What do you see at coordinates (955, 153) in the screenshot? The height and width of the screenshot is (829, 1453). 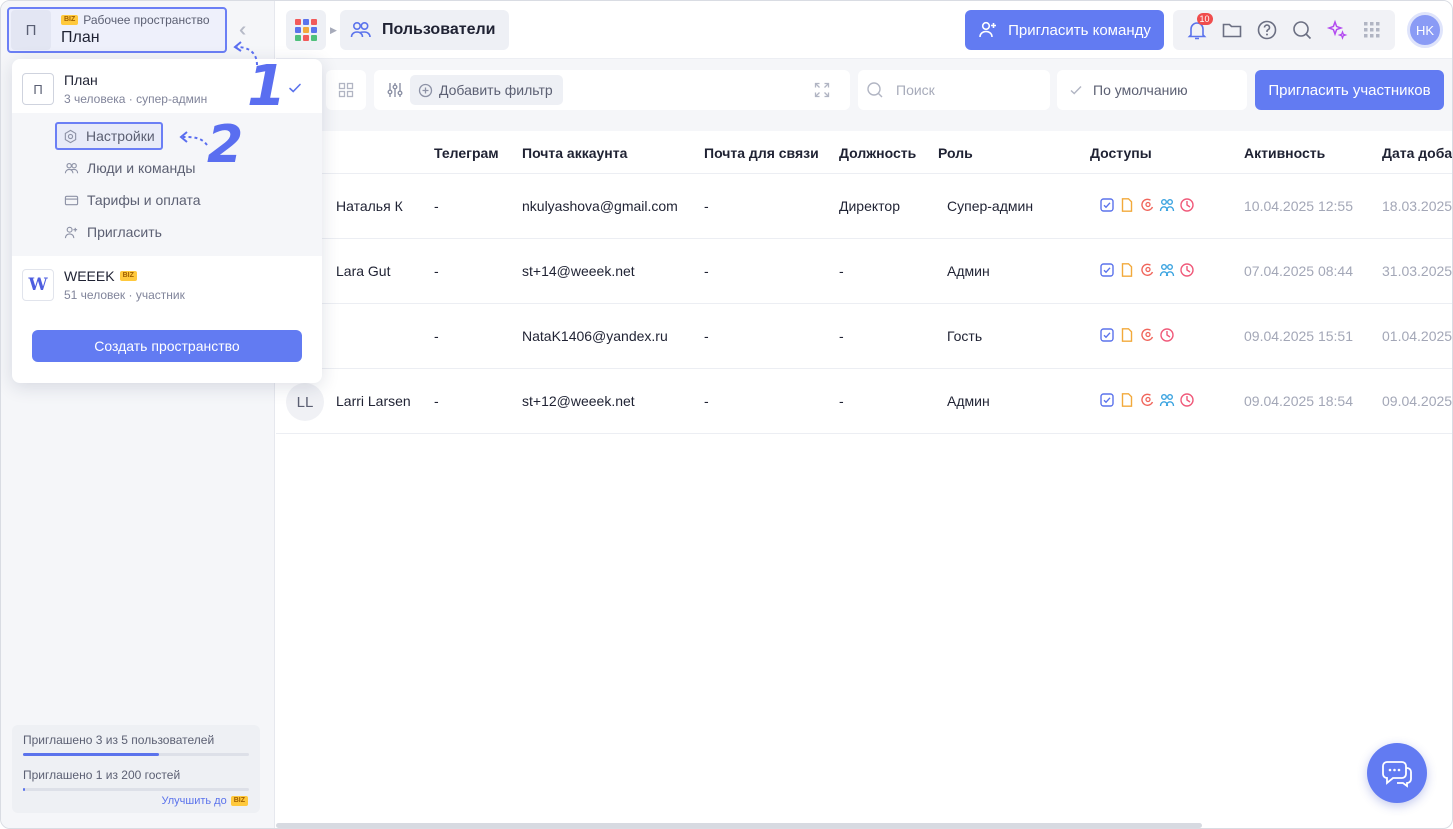 I see `column-header: Роль` at bounding box center [955, 153].